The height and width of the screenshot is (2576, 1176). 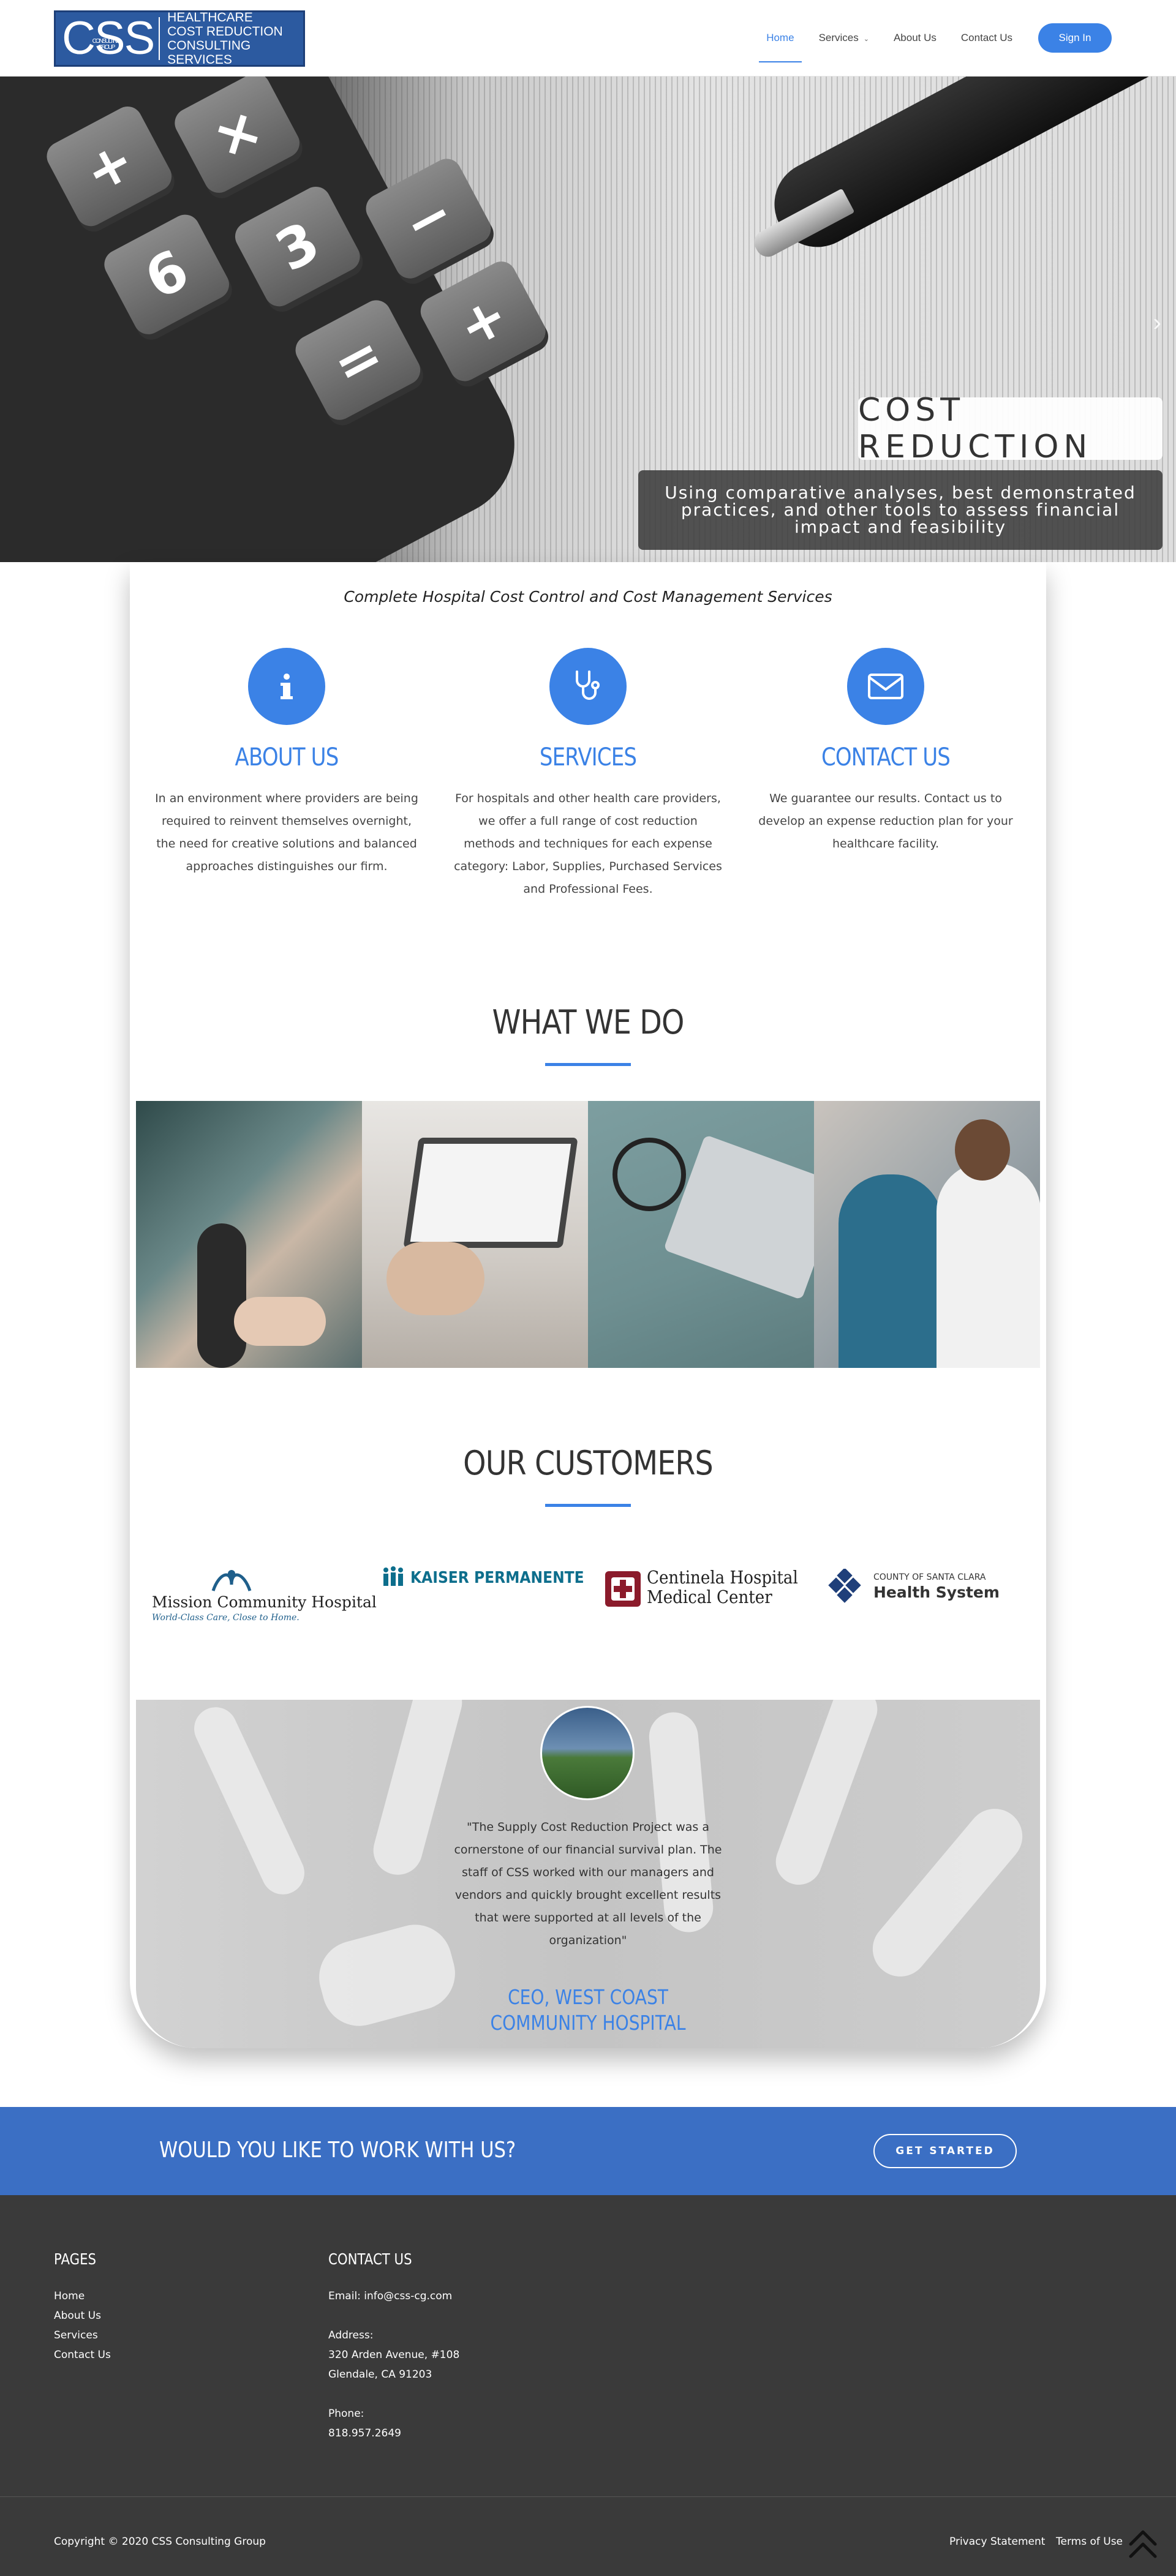 I want to click on our-customers-title: OUR CUSTOMERS, so click(x=589, y=1463).